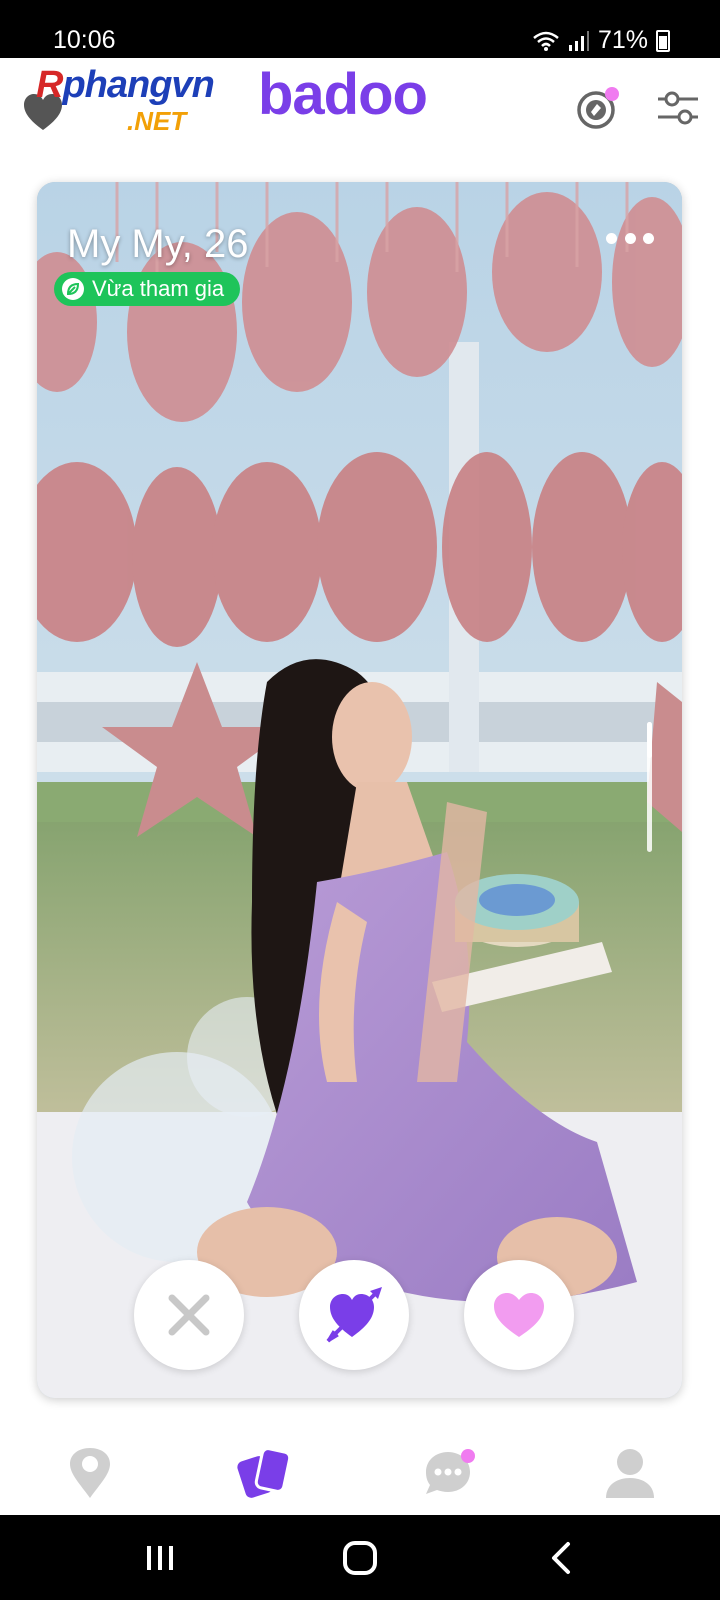 Image resolution: width=720 pixels, height=1600 pixels. What do you see at coordinates (125, 85) in the screenshot?
I see `watermark-text: Rphangvn` at bounding box center [125, 85].